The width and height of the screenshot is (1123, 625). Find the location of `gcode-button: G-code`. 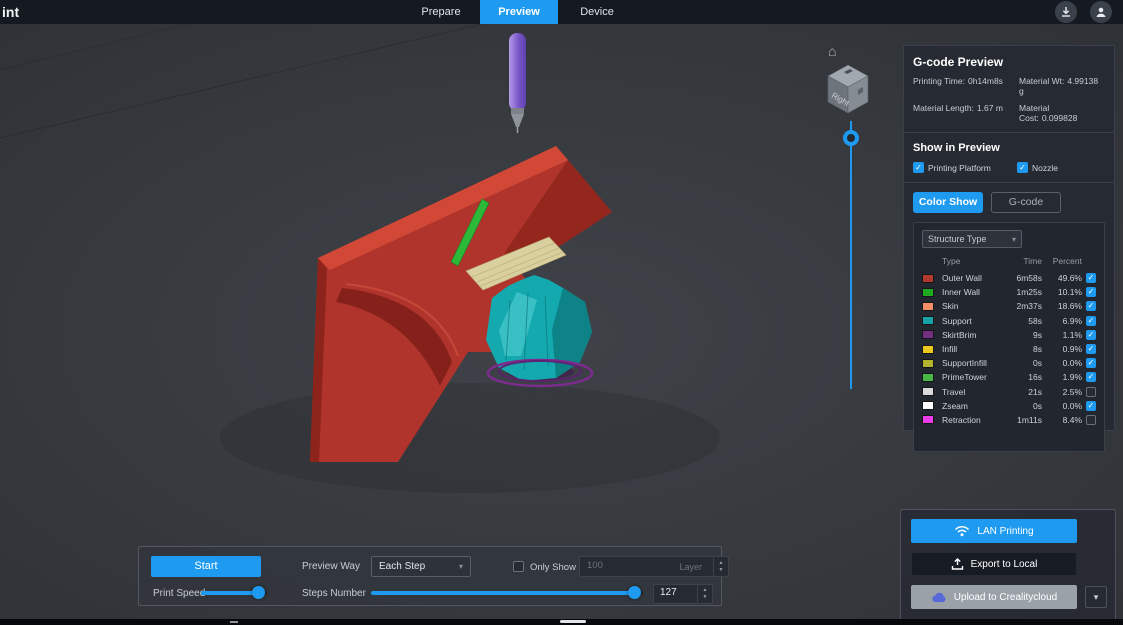

gcode-button: G-code is located at coordinates (1026, 202).